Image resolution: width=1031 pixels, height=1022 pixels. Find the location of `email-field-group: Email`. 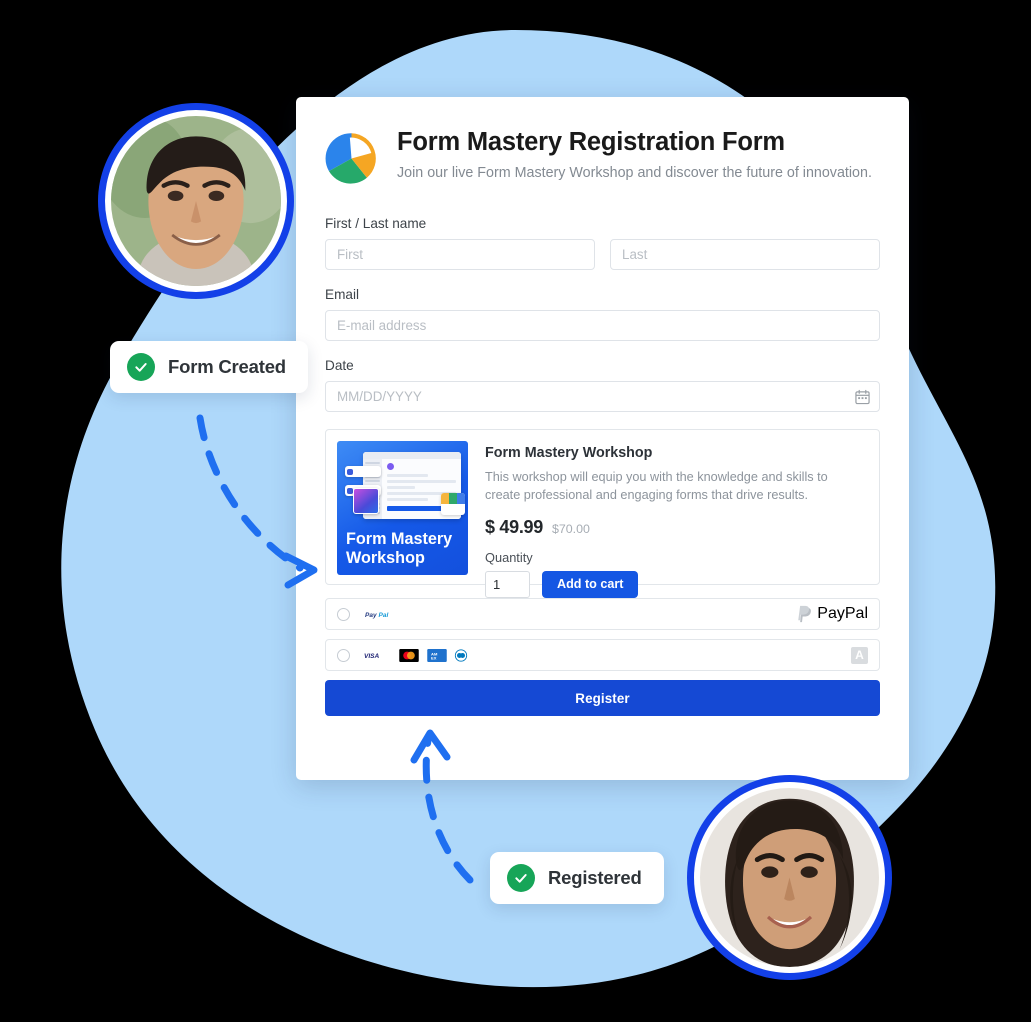

email-field-group: Email is located at coordinates (602, 314).